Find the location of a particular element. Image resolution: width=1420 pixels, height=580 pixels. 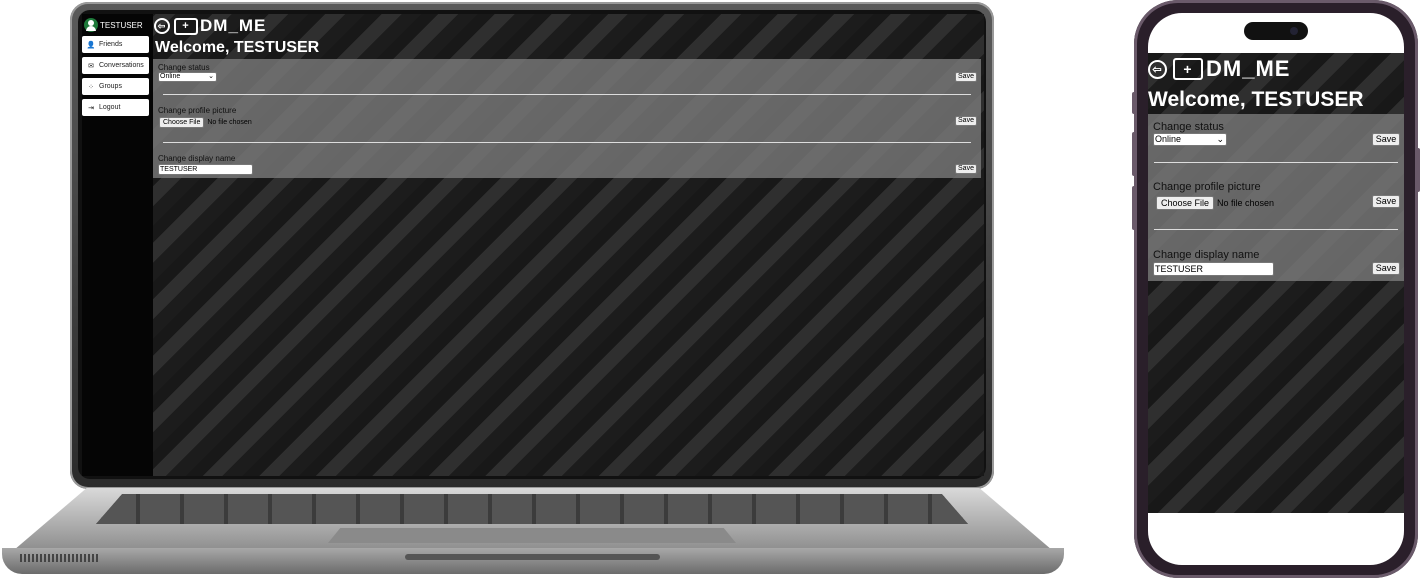

person-icon: 👤 is located at coordinates (91, 45).